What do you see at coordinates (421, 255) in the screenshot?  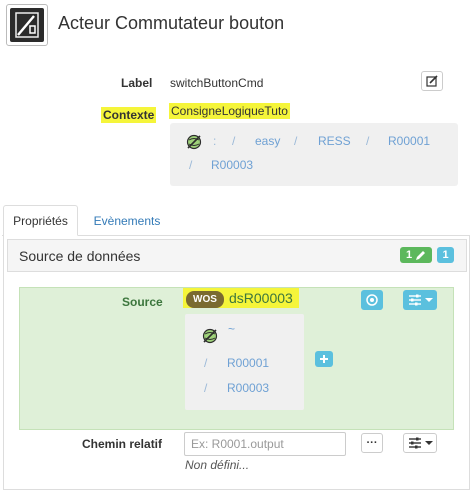 I see `pencil-icon` at bounding box center [421, 255].